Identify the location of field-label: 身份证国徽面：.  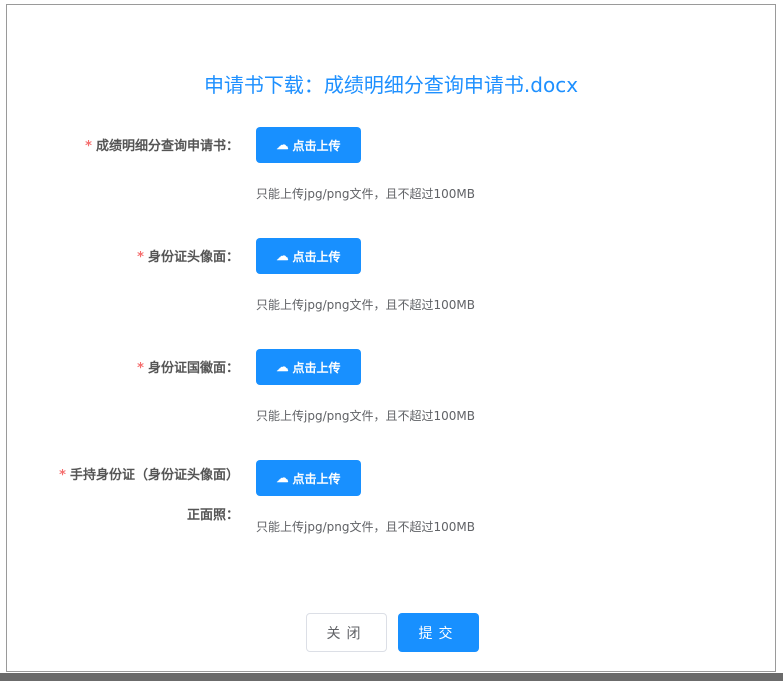
(193, 368).